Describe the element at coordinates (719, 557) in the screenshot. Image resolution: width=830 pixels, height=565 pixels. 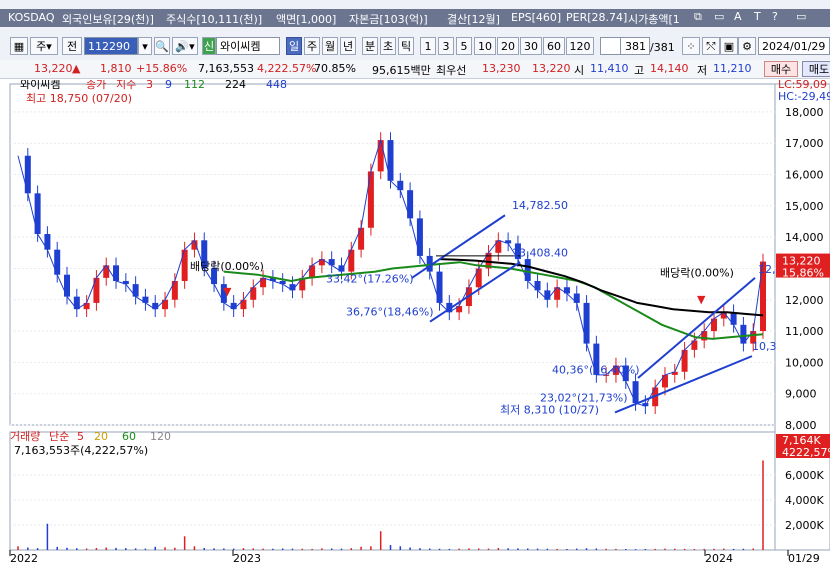
I see `x-tick-label: 2024` at that location.